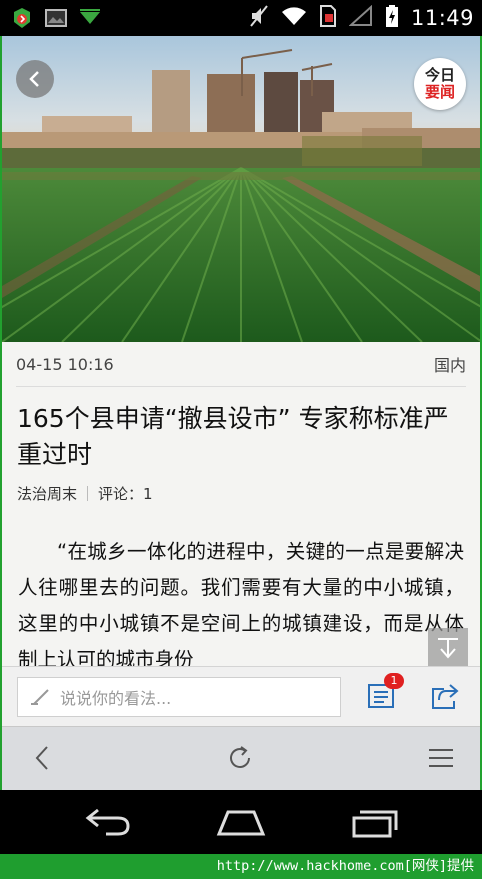 Image resolution: width=482 pixels, height=879 pixels. I want to click on recent-apps-icon, so click(375, 824).